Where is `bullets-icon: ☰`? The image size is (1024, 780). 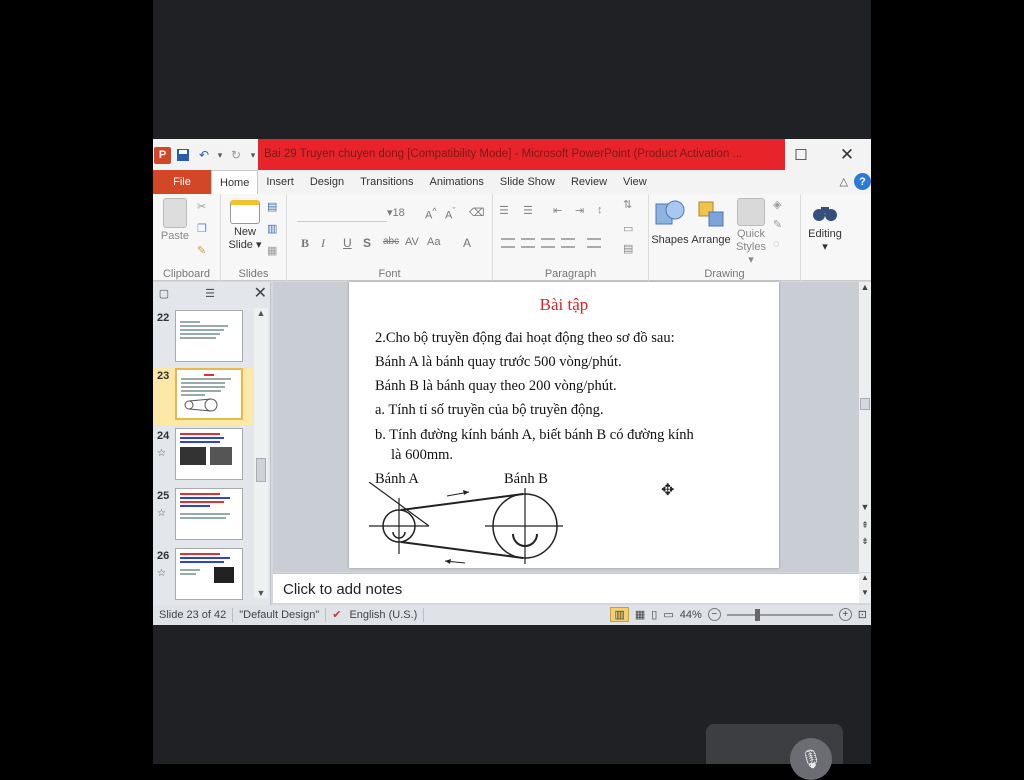 bullets-icon: ☰ is located at coordinates (504, 210).